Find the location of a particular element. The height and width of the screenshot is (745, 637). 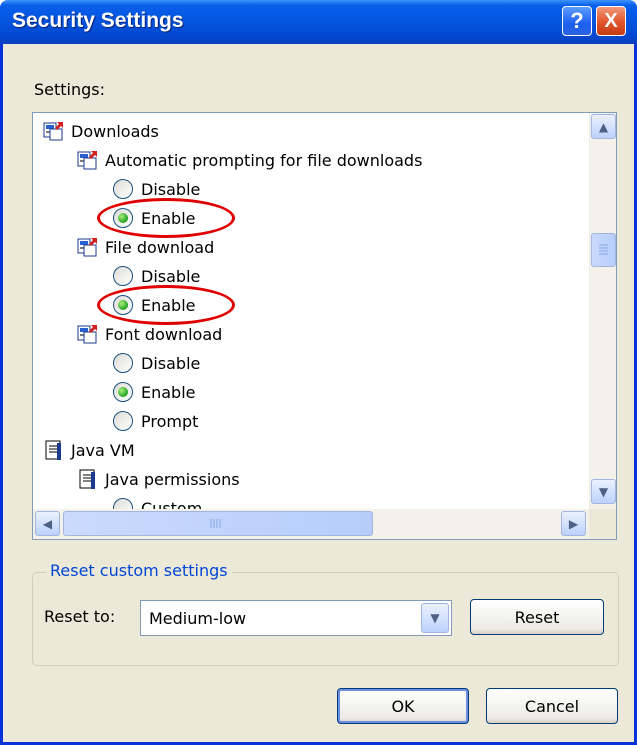

chevron-up-icon: ▲ is located at coordinates (603, 126).